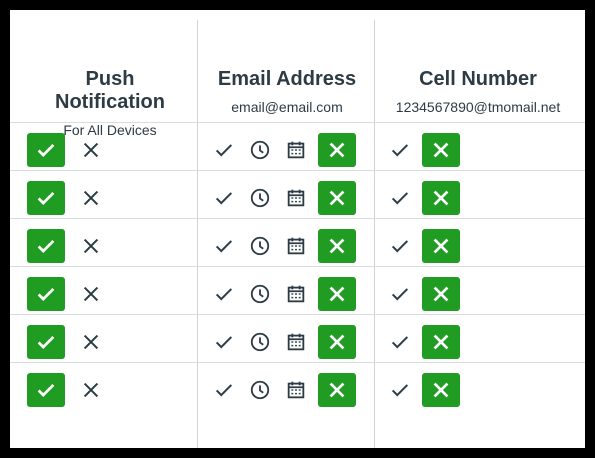  What do you see at coordinates (110, 90) in the screenshot?
I see `header-title: Push Notification` at bounding box center [110, 90].